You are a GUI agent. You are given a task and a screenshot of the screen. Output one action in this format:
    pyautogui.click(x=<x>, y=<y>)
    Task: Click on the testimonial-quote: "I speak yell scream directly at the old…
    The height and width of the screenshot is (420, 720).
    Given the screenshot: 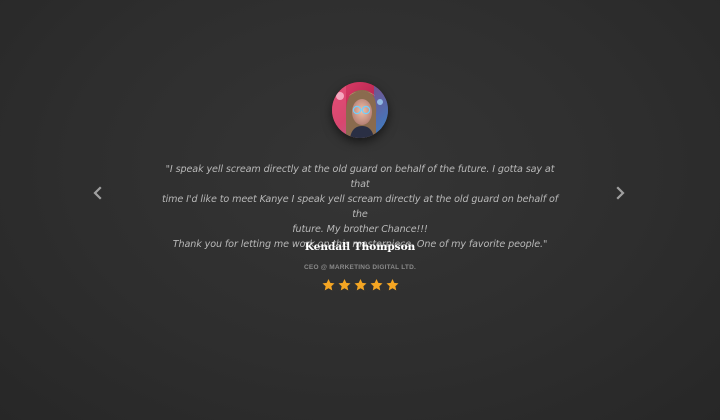 What is the action you would take?
    pyautogui.click(x=360, y=207)
    